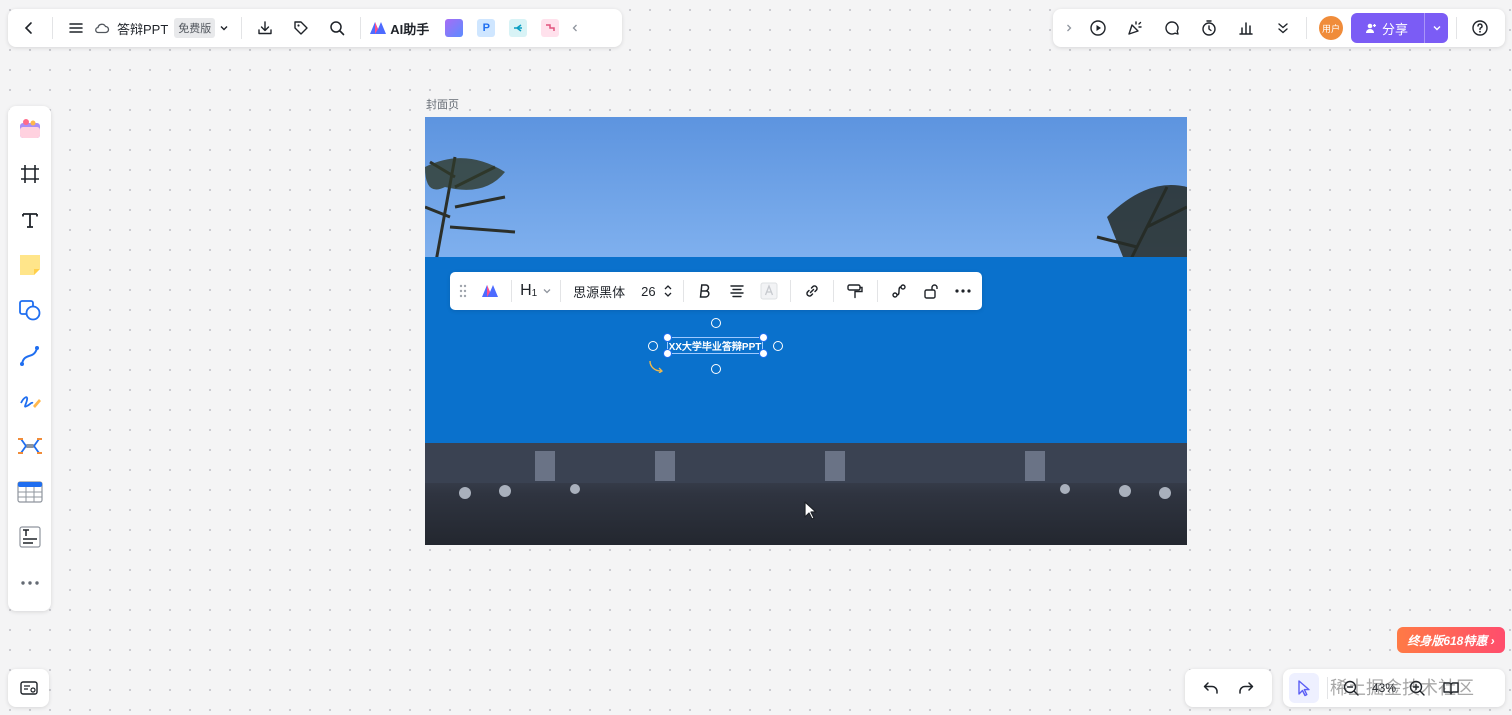 The image size is (1512, 715). What do you see at coordinates (1211, 688) in the screenshot?
I see `undo-button` at bounding box center [1211, 688].